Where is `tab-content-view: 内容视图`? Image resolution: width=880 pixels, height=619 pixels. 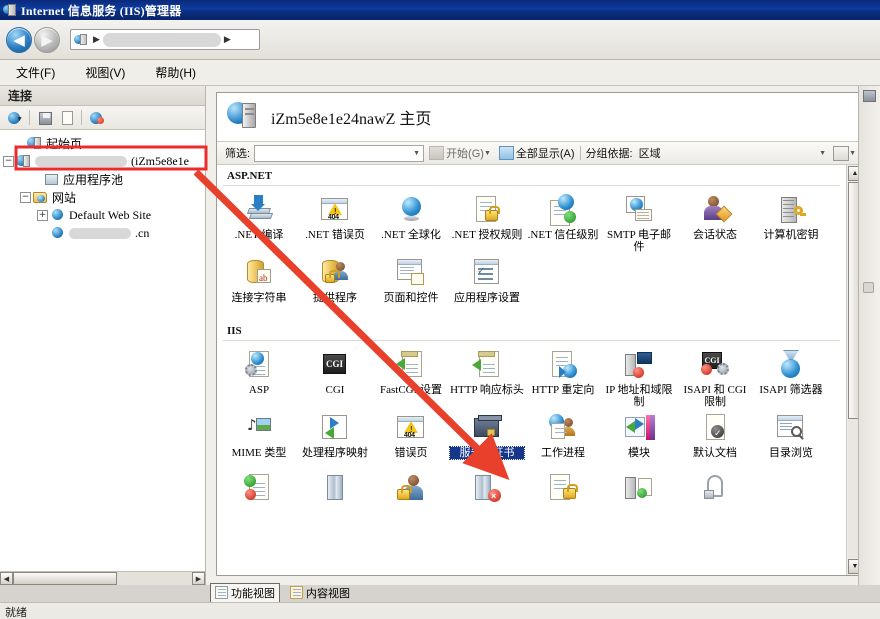 tab-content-view: 内容视图 is located at coordinates (320, 593).